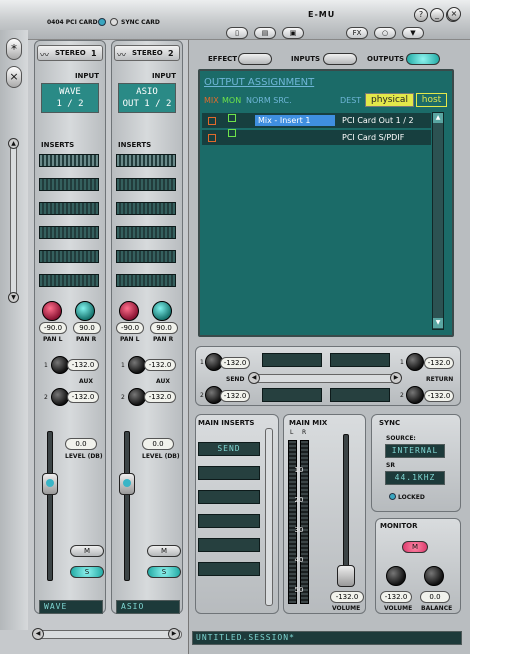  Describe the element at coordinates (439, 396) in the screenshot. I see `return-2-value: -132.0` at that location.